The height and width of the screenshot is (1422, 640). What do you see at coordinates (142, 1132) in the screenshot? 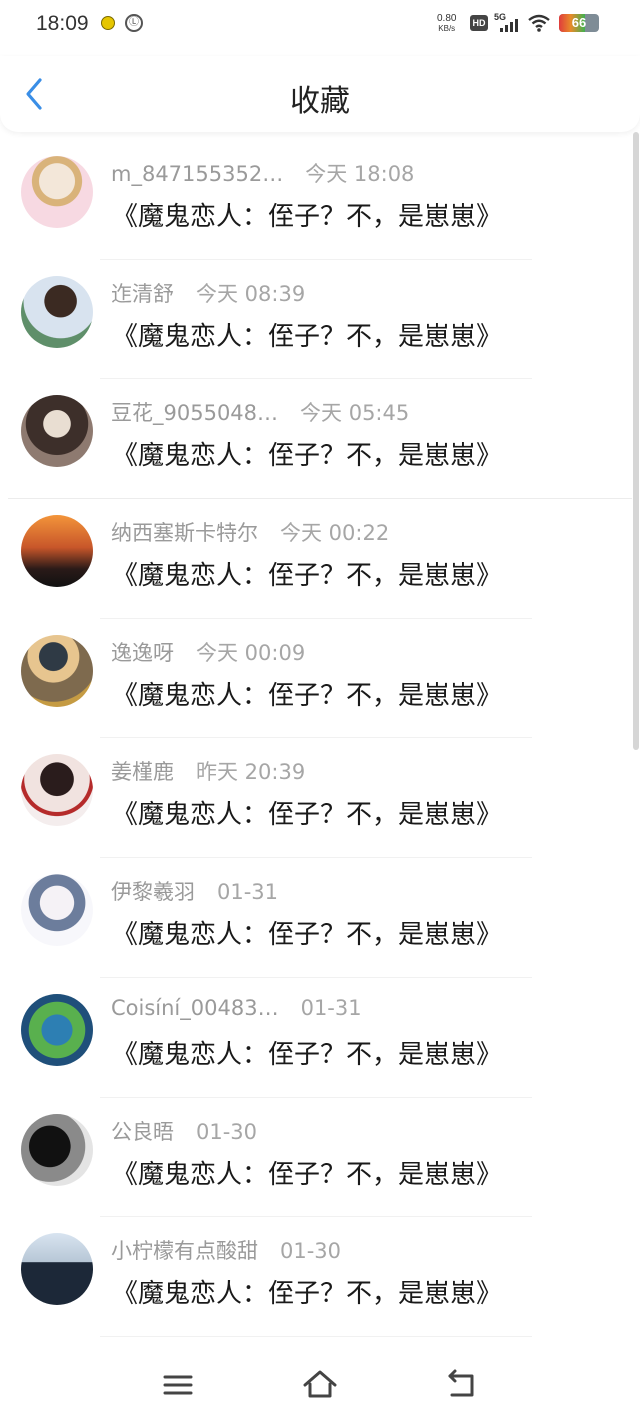
I see `username: 公良晤` at bounding box center [142, 1132].